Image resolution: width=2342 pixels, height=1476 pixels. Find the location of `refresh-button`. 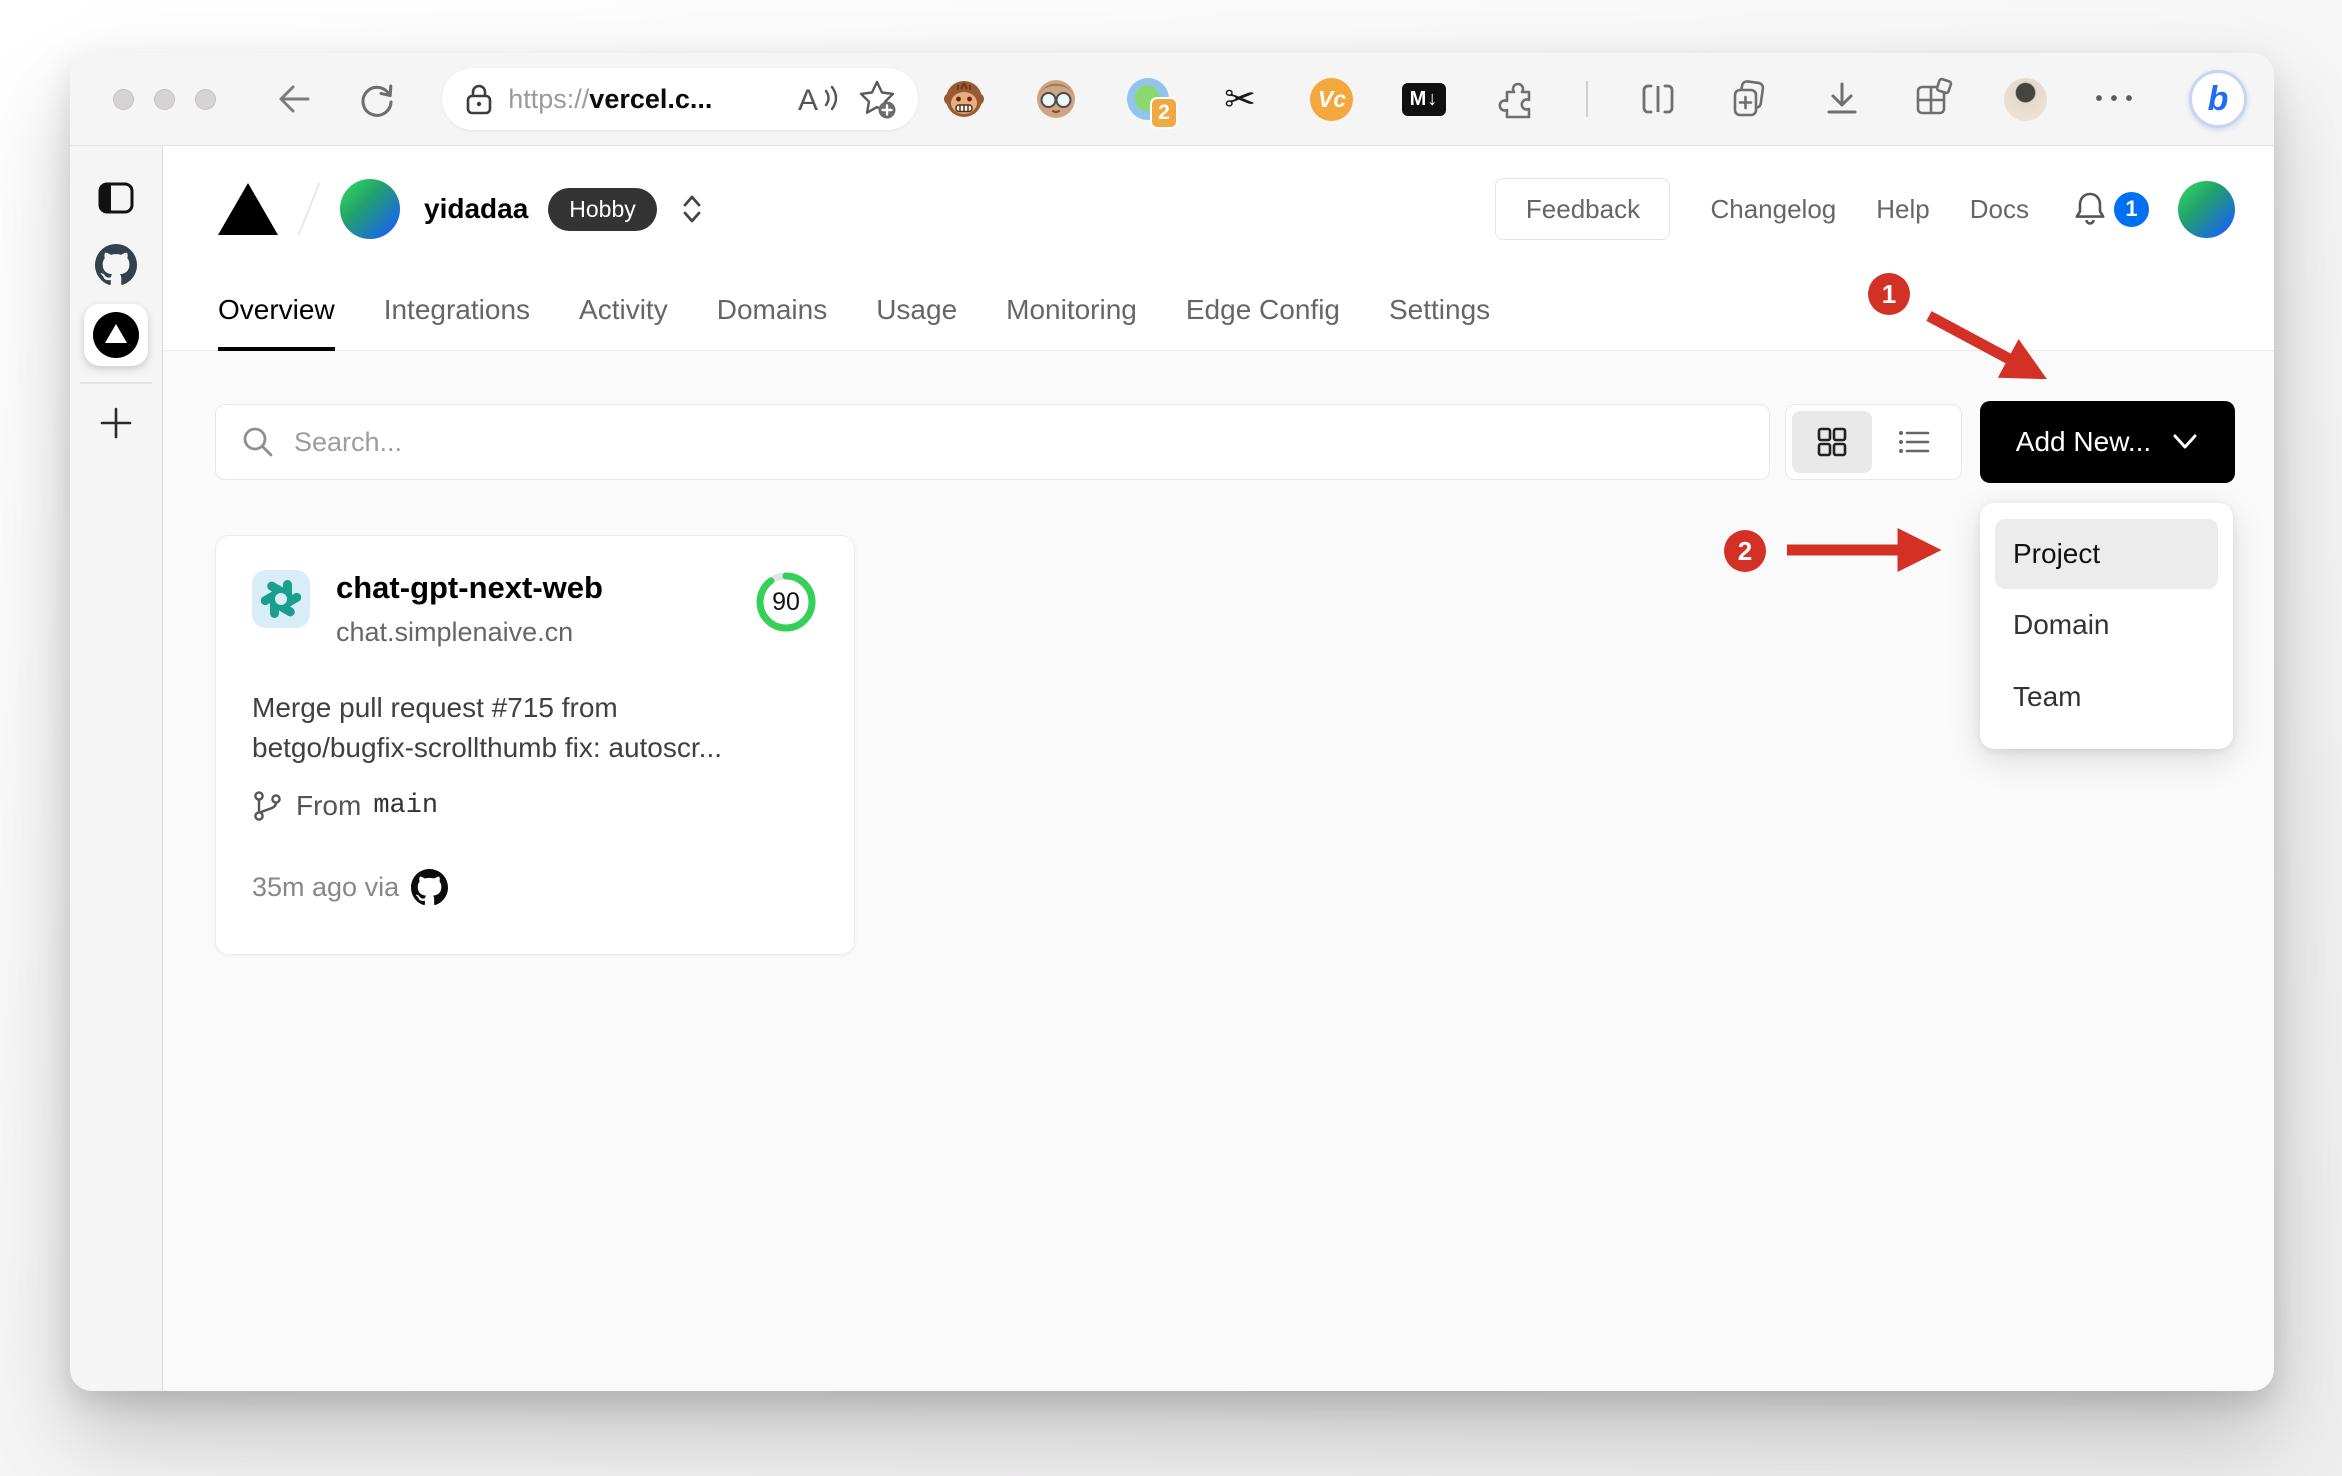

refresh-button is located at coordinates (377, 99).